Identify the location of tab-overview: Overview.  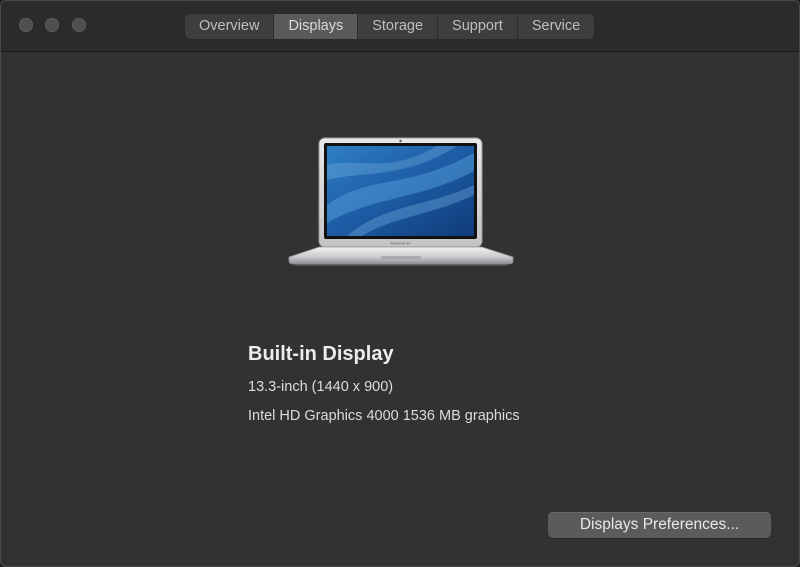
(230, 26).